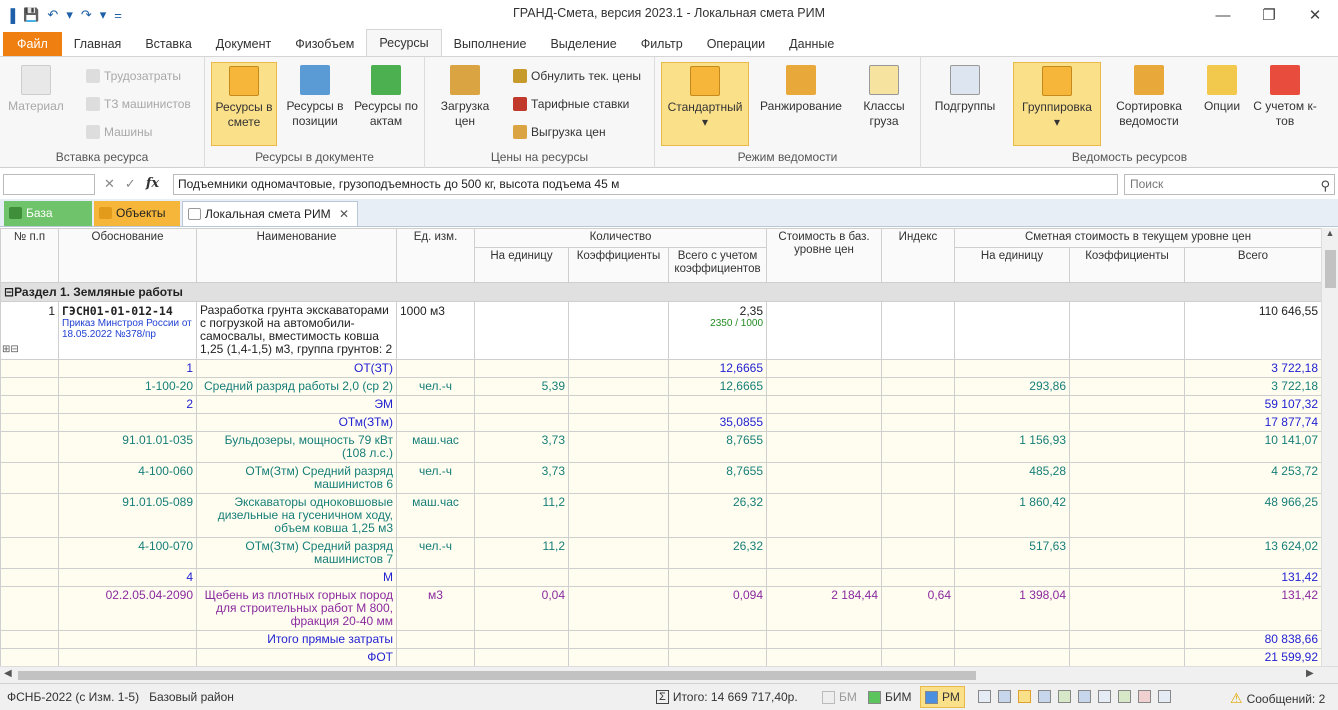 This screenshot has width=1338, height=710. I want to click on header-current-cost: Сметная стоимость в текущем уровне цен, so click(1137, 238).